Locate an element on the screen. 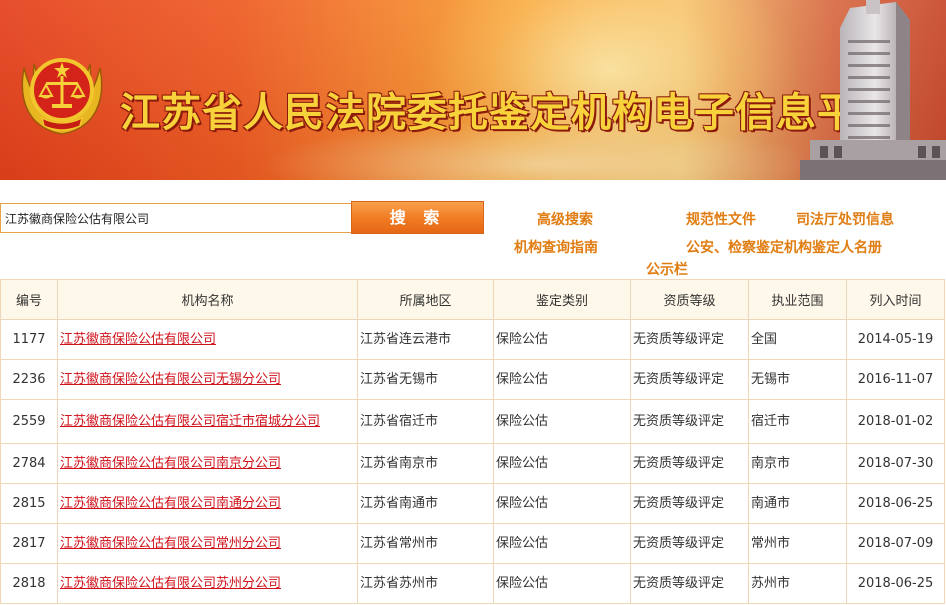 The width and height of the screenshot is (946, 605). institution-link: 江苏徽商保险公估有限公司无锡分公司 is located at coordinates (170, 379).